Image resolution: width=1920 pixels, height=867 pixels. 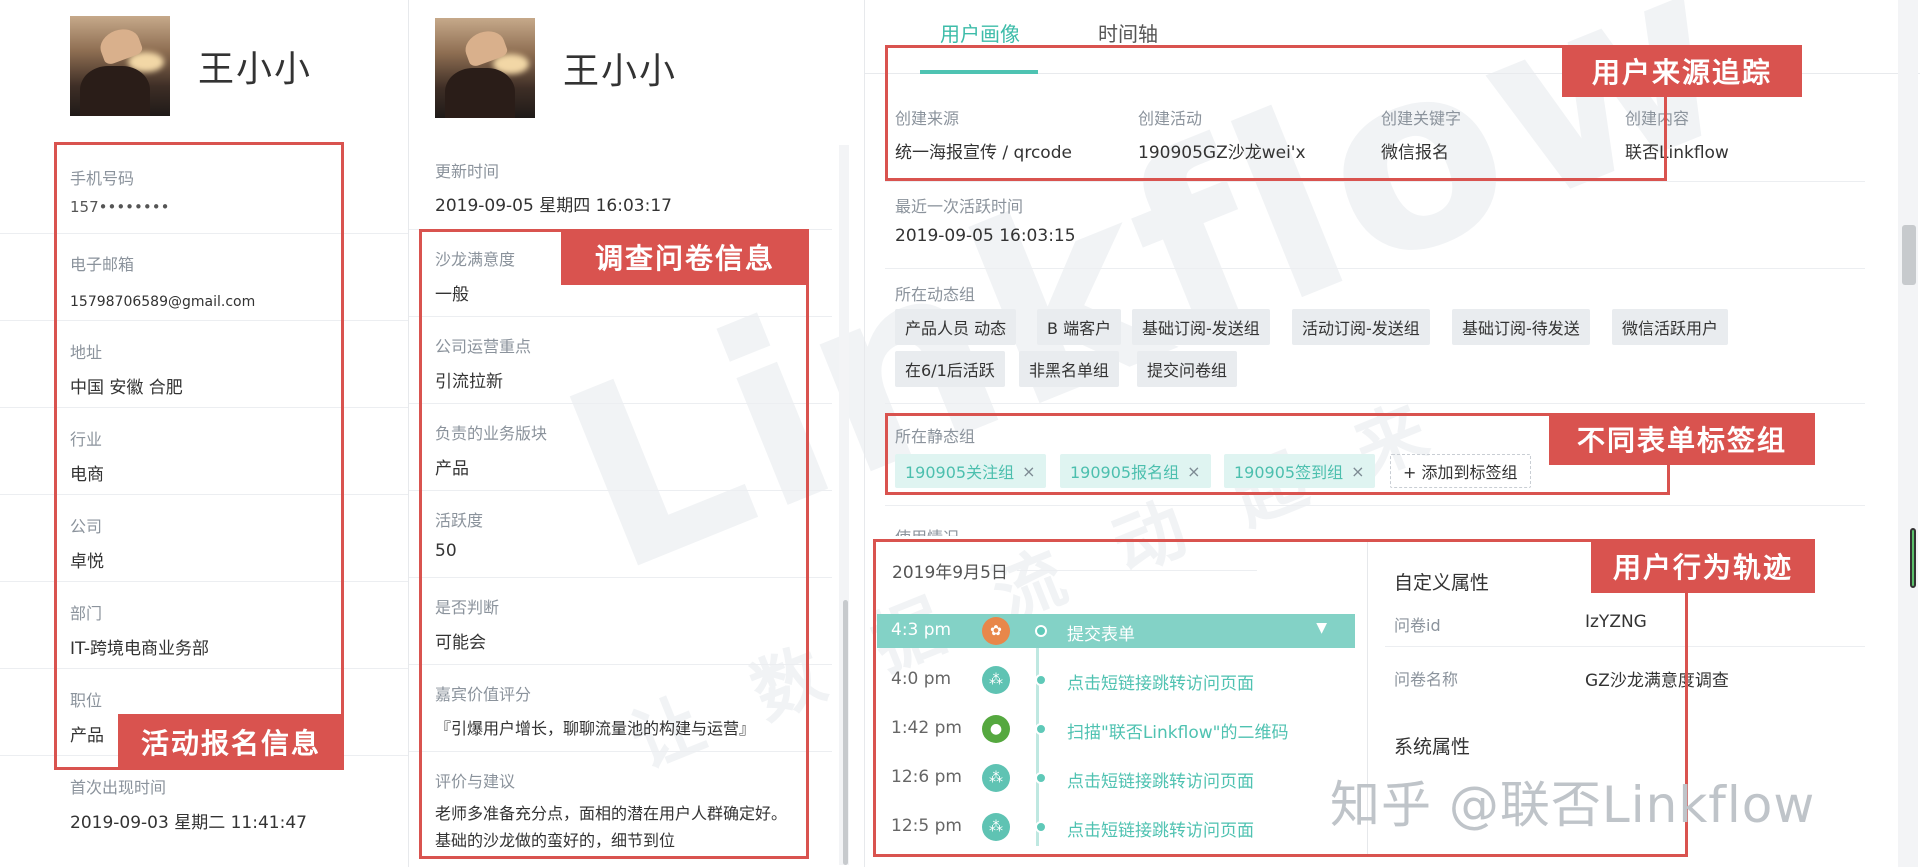 I want to click on activity-label: 创建活动, so click(x=1170, y=118).